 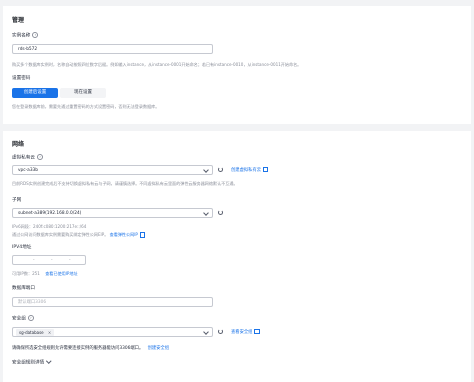 I want to click on instance-name-input: rds-b572, so click(x=112, y=49).